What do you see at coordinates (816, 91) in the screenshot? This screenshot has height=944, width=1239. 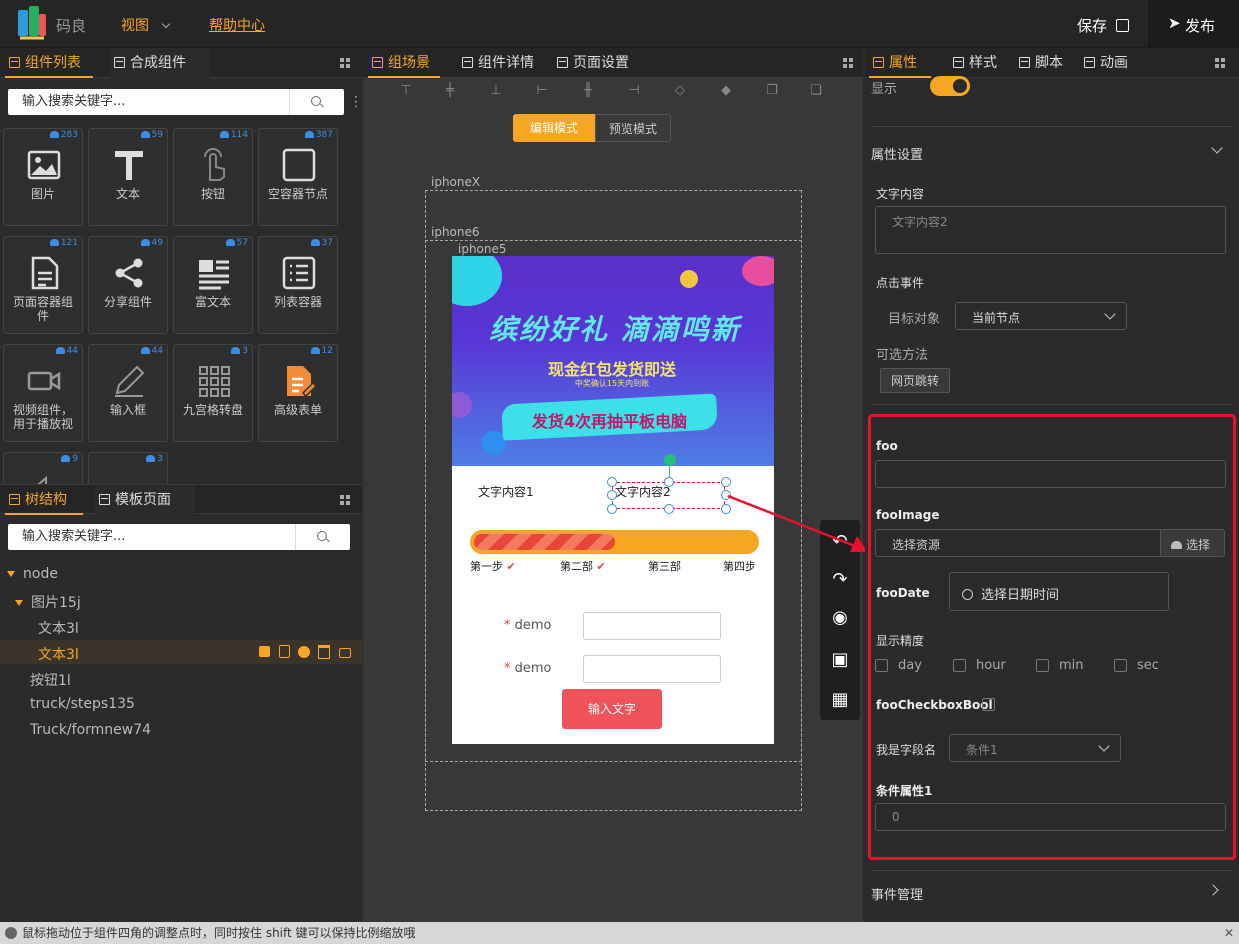 I see `send-back-icon: ❏` at bounding box center [816, 91].